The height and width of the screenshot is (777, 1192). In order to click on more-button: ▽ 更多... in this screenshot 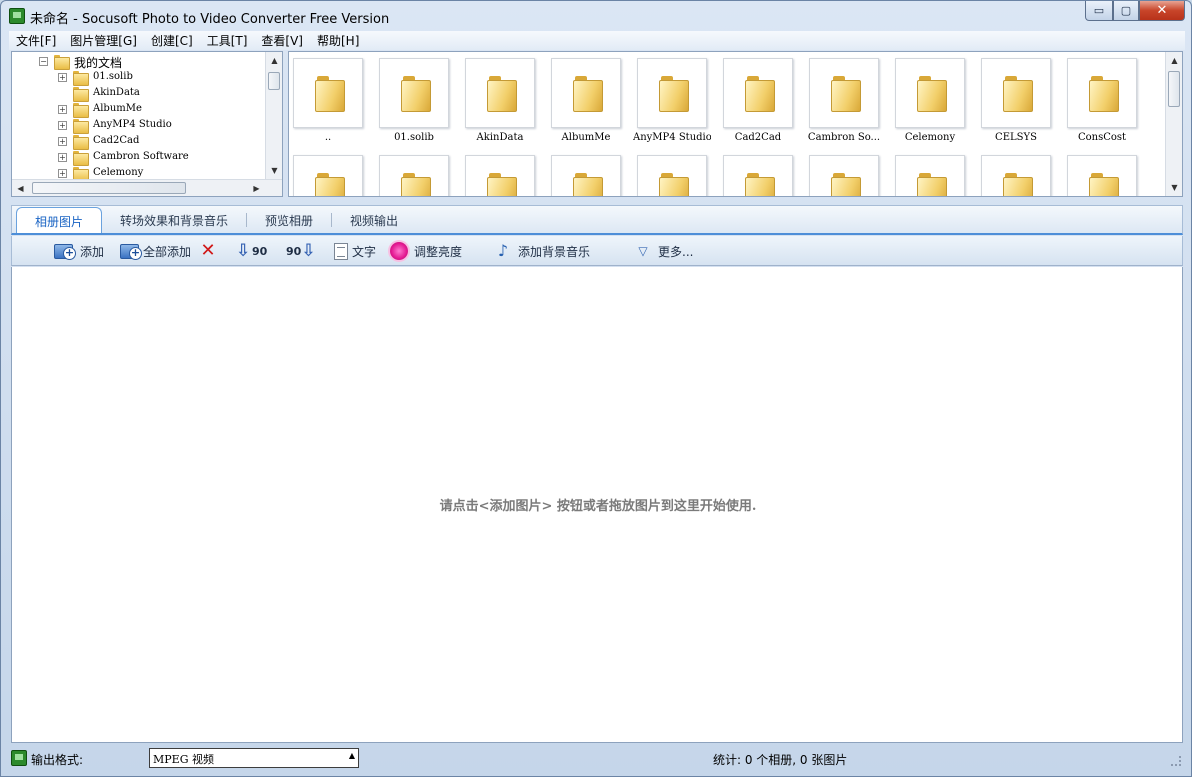, I will do `click(664, 251)`.